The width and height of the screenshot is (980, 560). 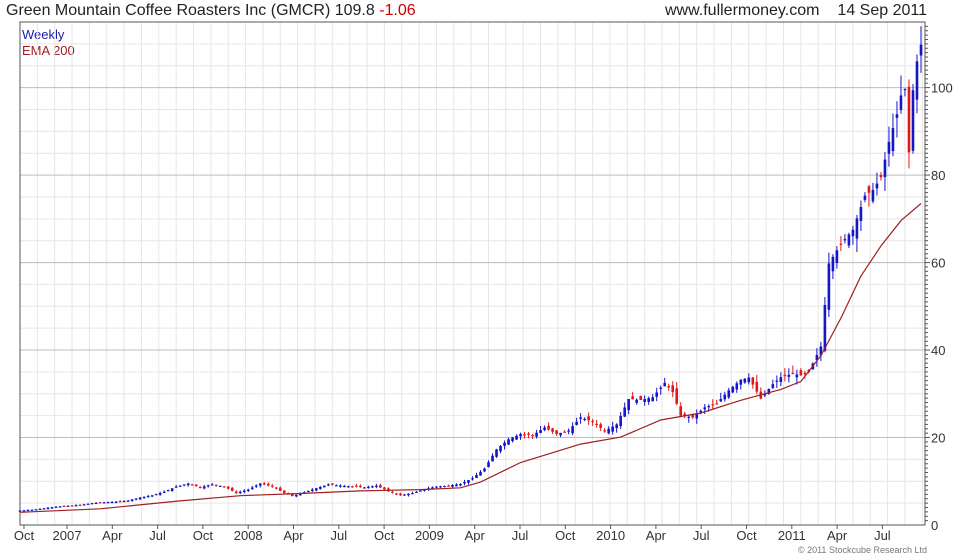 I want to click on y-tick-label: 20, so click(x=938, y=438).